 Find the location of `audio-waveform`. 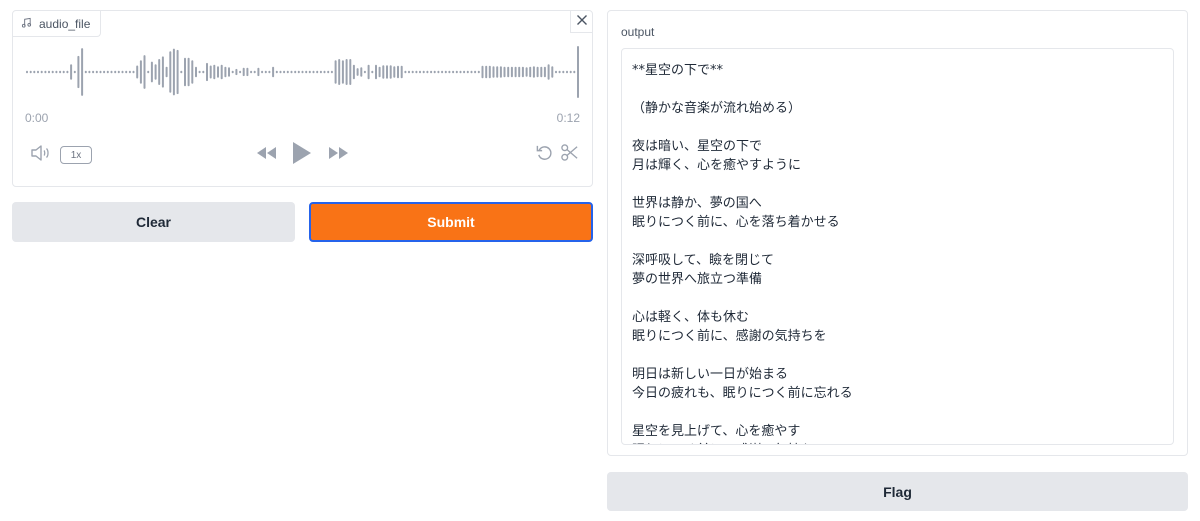

audio-waveform is located at coordinates (302, 72).